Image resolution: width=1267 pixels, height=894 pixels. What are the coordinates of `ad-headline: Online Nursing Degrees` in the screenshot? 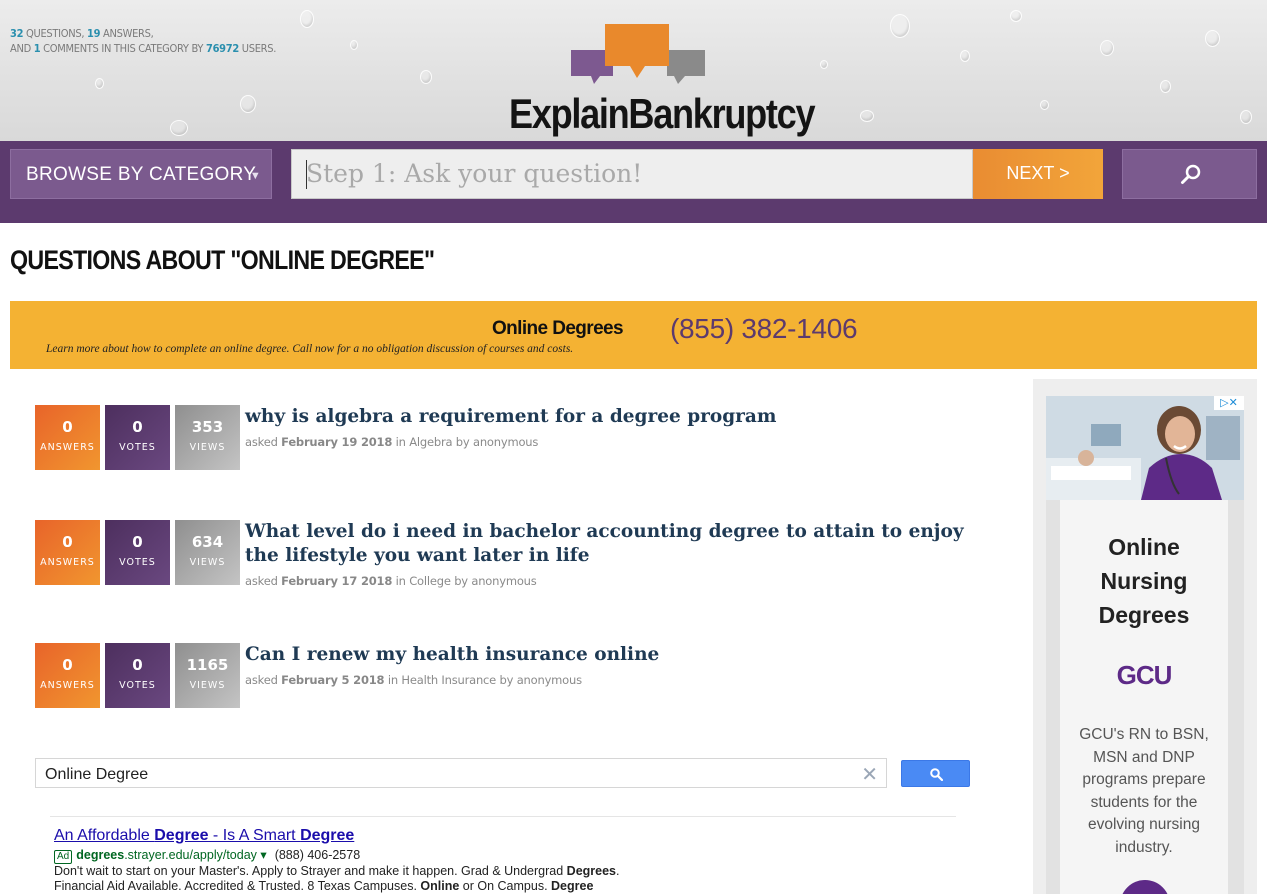 It's located at (1144, 581).